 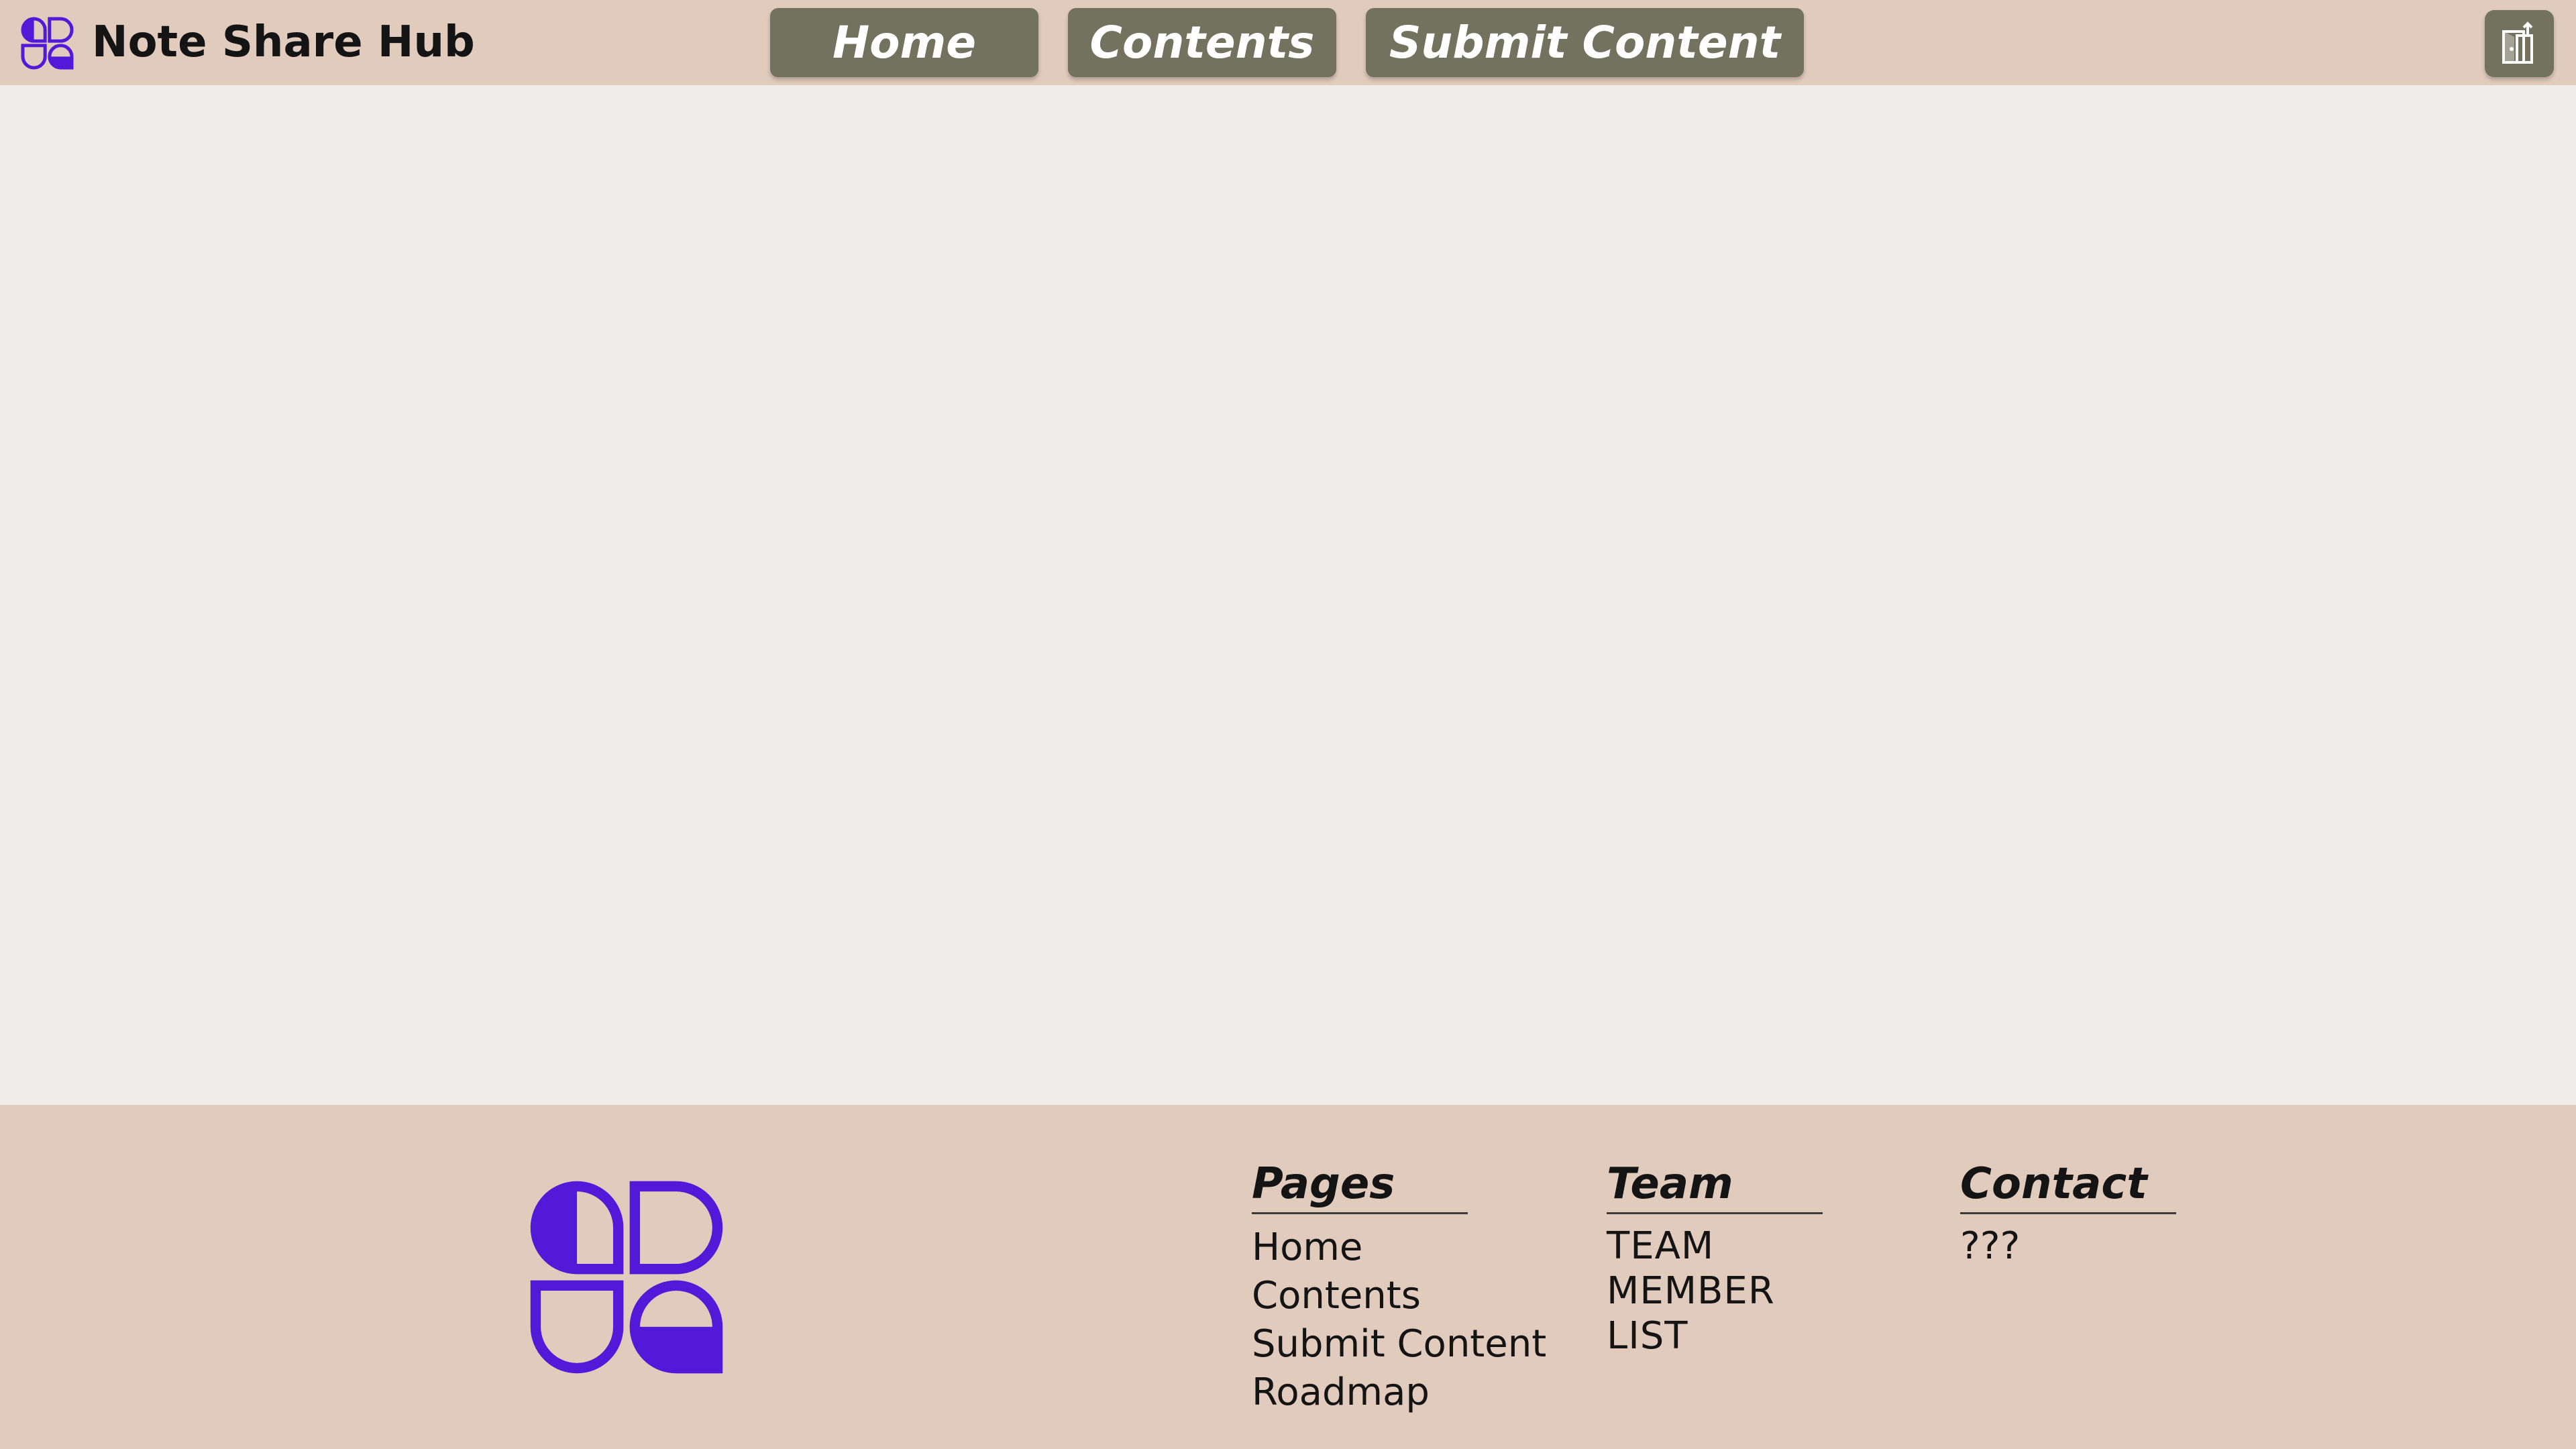 I want to click on footer-link-contents: Contents, so click(x=1399, y=1296).